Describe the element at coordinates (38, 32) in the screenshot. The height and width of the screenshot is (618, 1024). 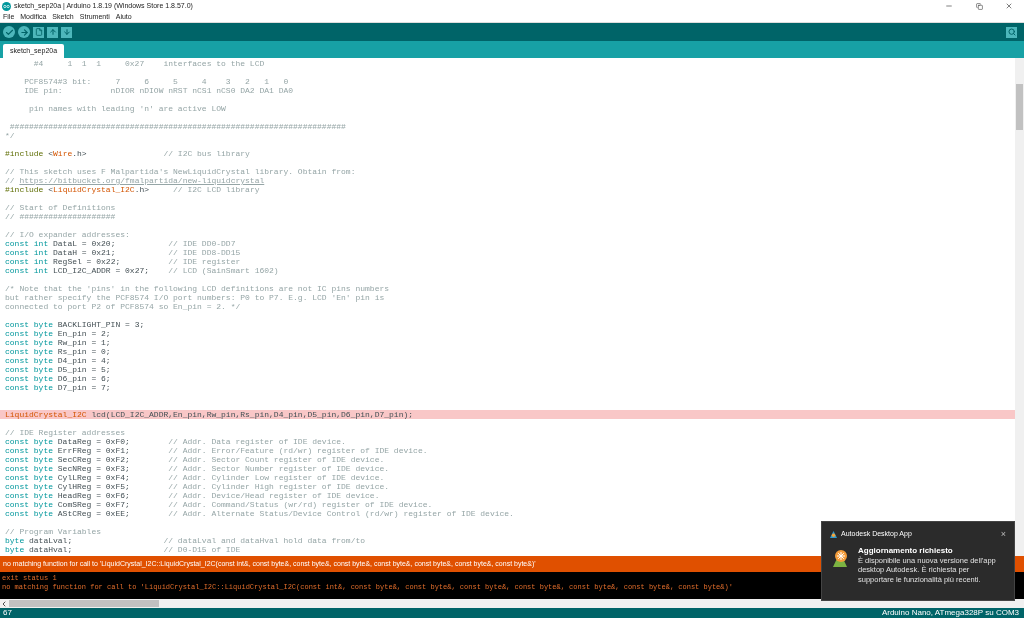
I see `new-button` at that location.